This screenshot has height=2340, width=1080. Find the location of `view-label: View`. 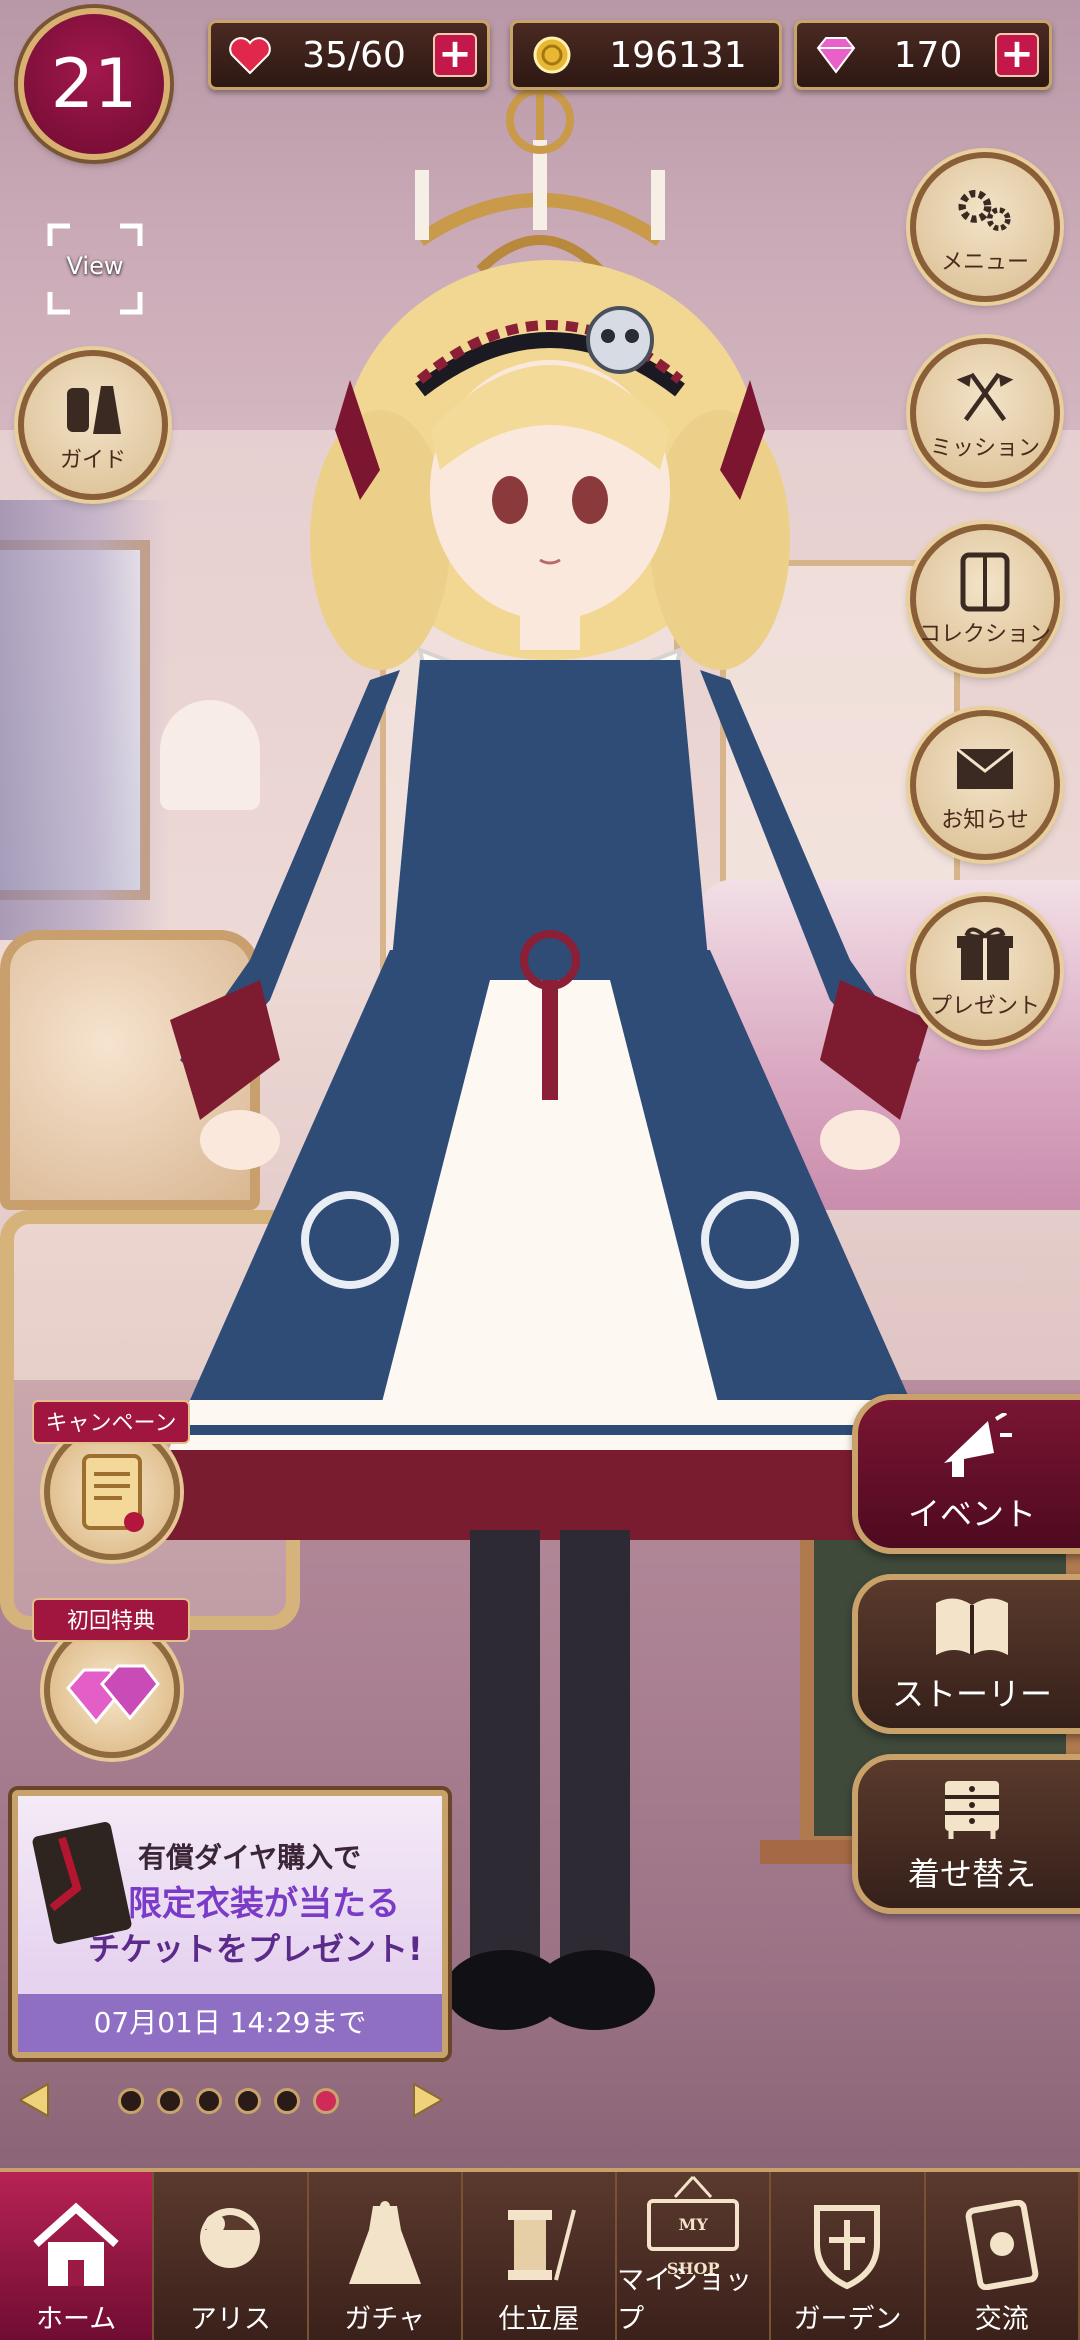

view-label: View is located at coordinates (95, 266).